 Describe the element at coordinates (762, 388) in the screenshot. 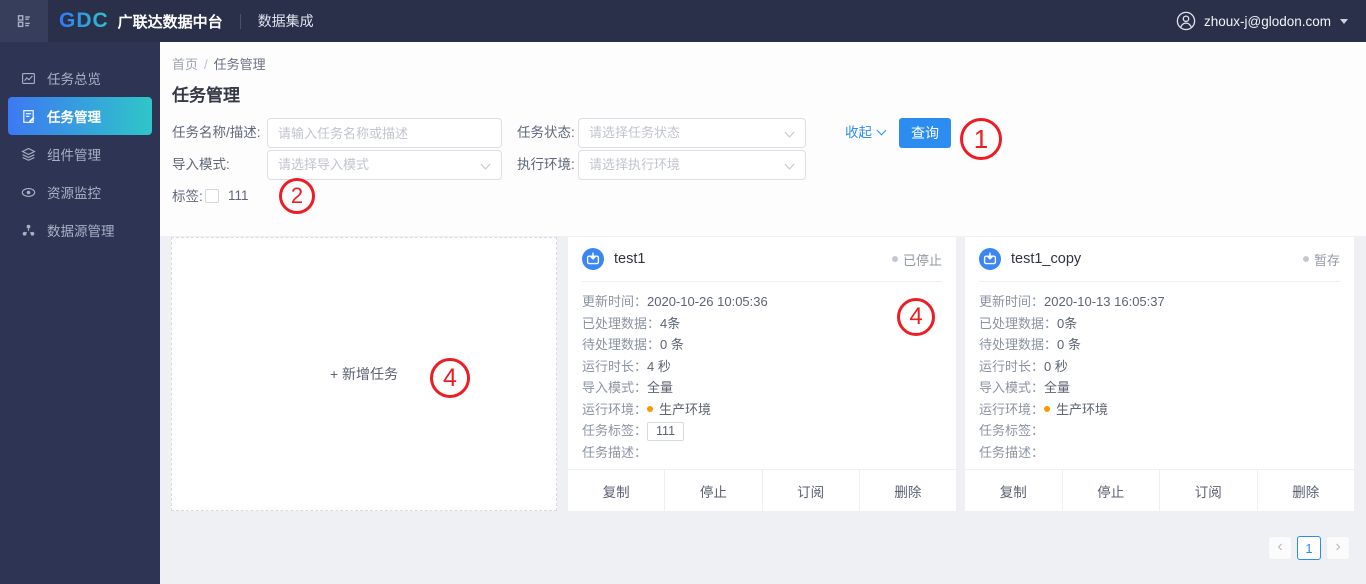

I see `card-field-row: 导入模式：全量` at that location.